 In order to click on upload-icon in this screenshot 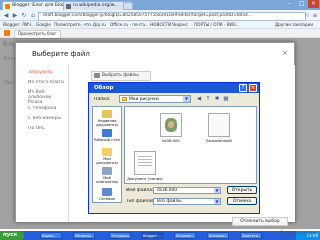, I will do `click(97, 75)`.